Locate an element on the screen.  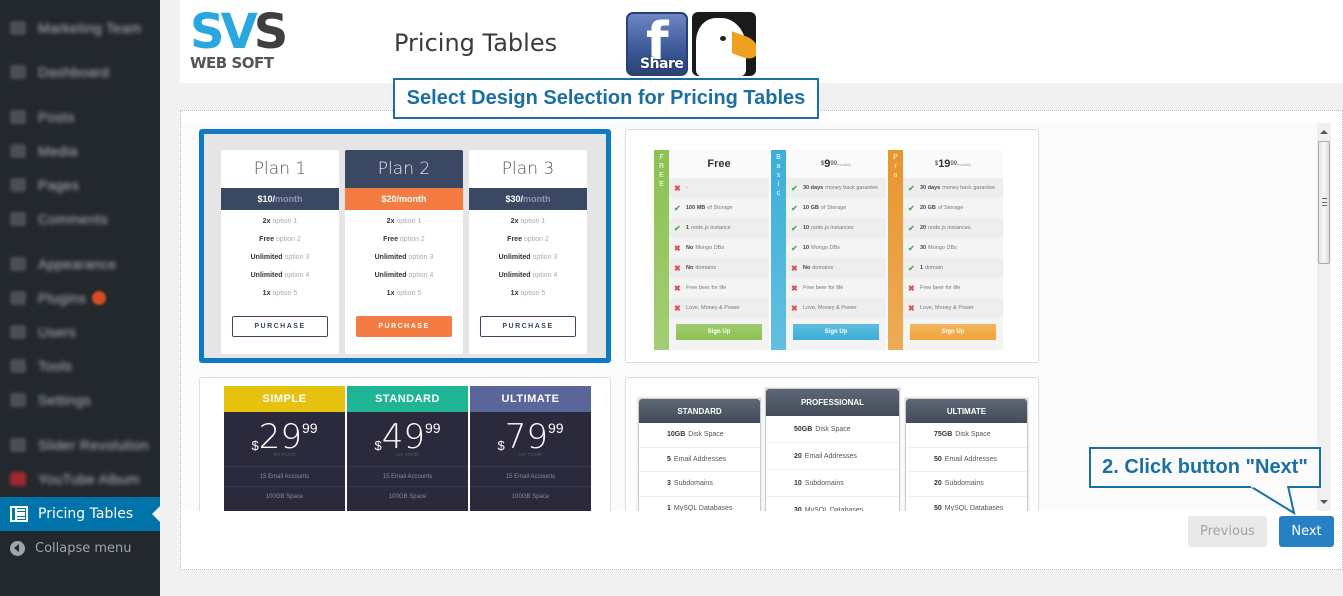
sidebar-item-marketing-team: Marketing Team is located at coordinates (80, 28).